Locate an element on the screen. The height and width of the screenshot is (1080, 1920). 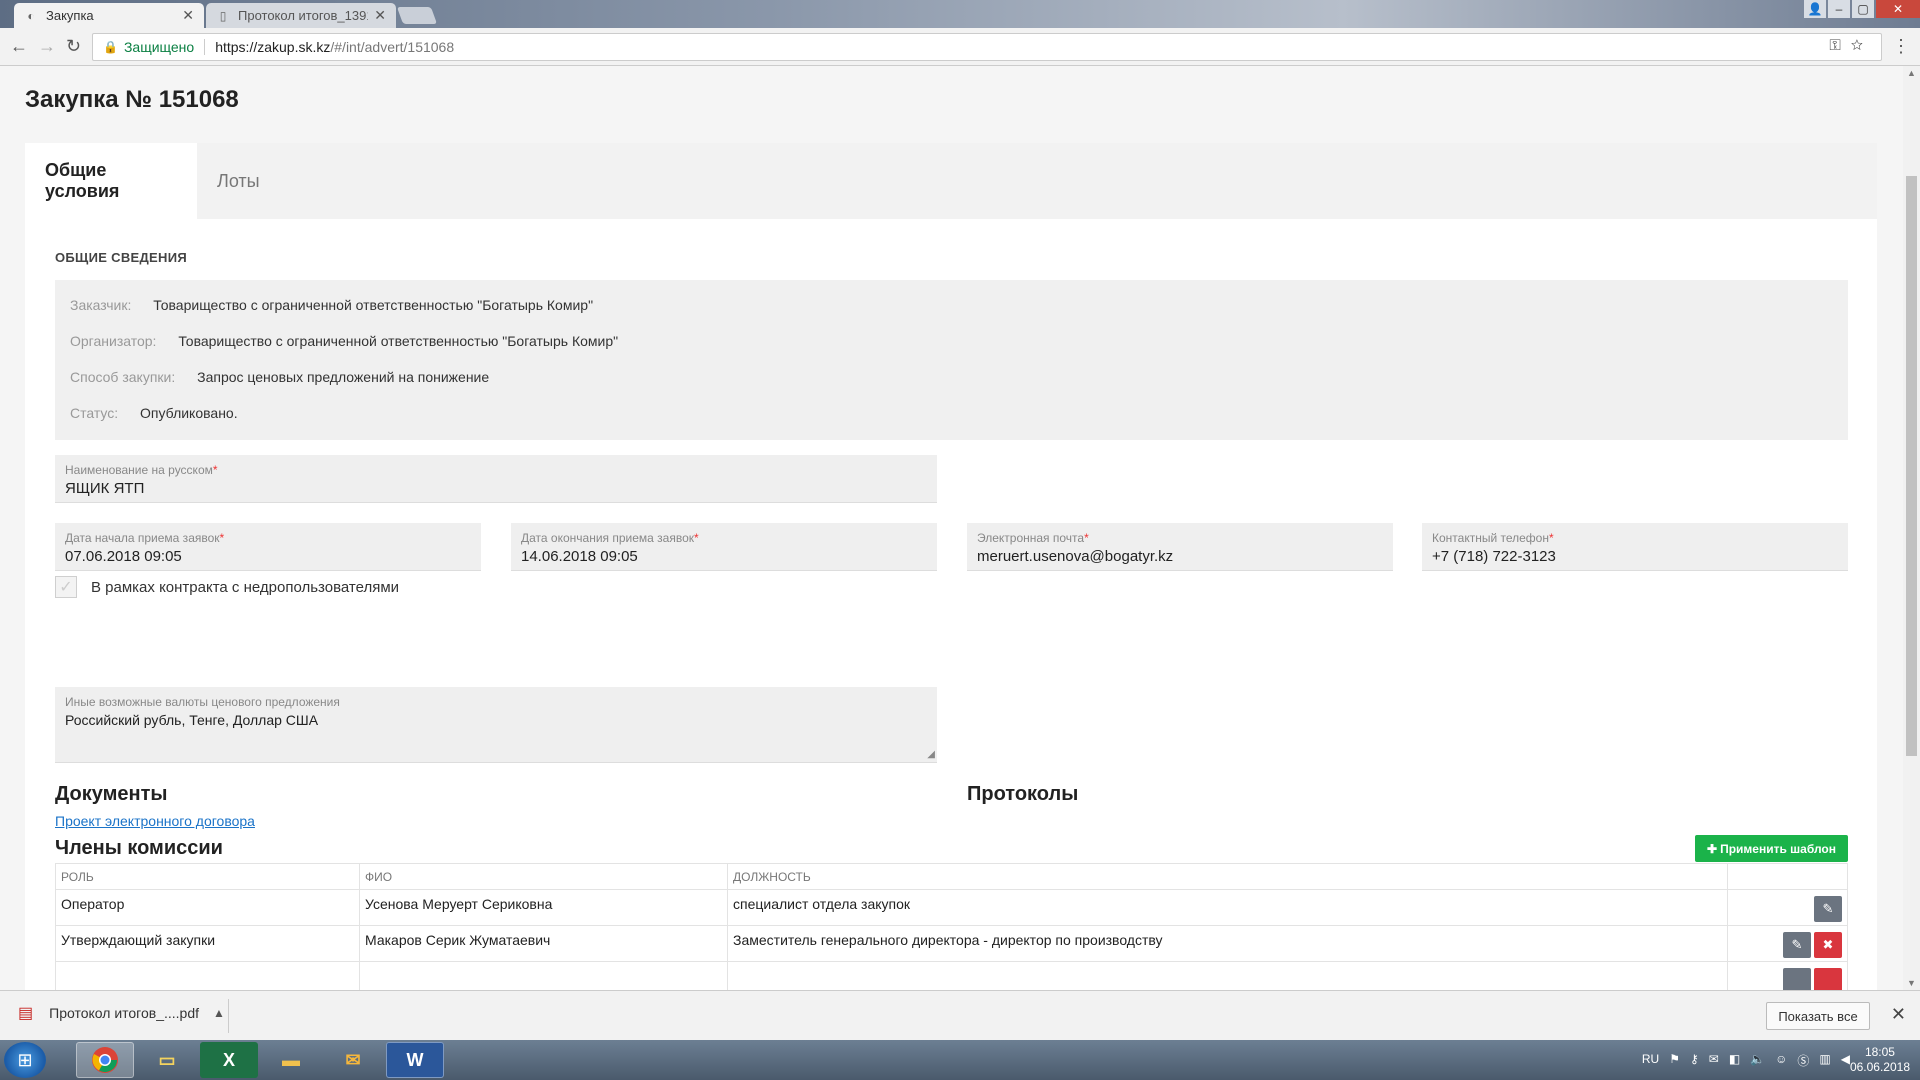
maximize-button: ▢ is located at coordinates (1863, 9).